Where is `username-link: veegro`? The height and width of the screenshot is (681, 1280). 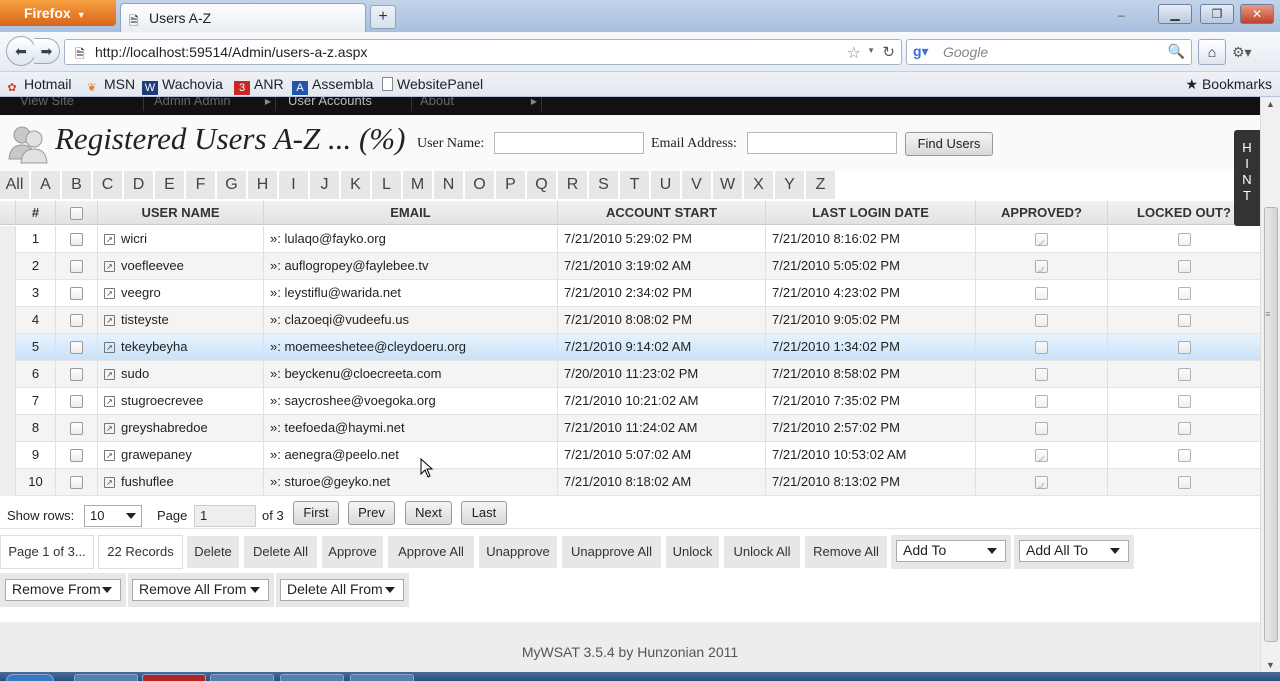 username-link: veegro is located at coordinates (141, 292).